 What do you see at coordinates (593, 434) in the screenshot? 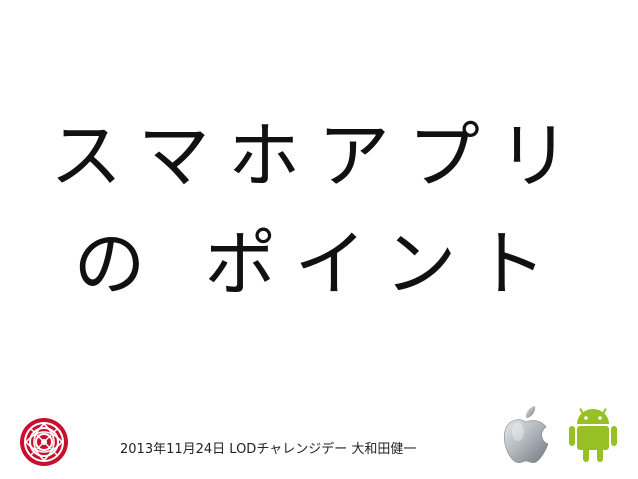
I see `android-robot-icon` at bounding box center [593, 434].